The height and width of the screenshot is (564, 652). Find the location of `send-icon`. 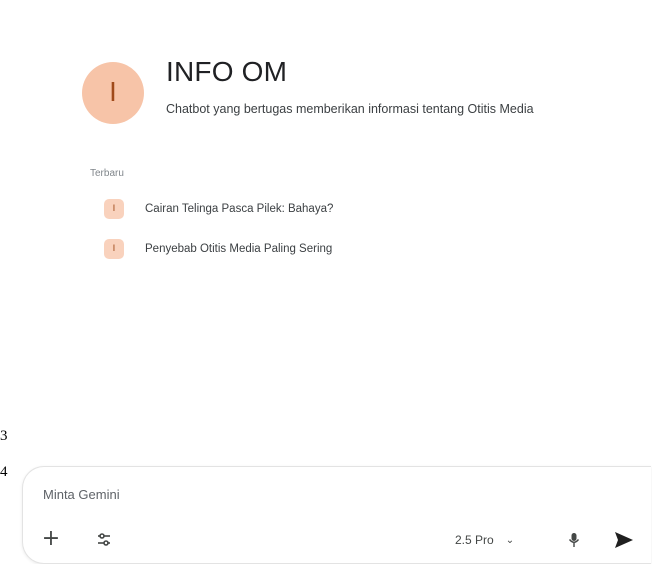

send-icon is located at coordinates (624, 540).